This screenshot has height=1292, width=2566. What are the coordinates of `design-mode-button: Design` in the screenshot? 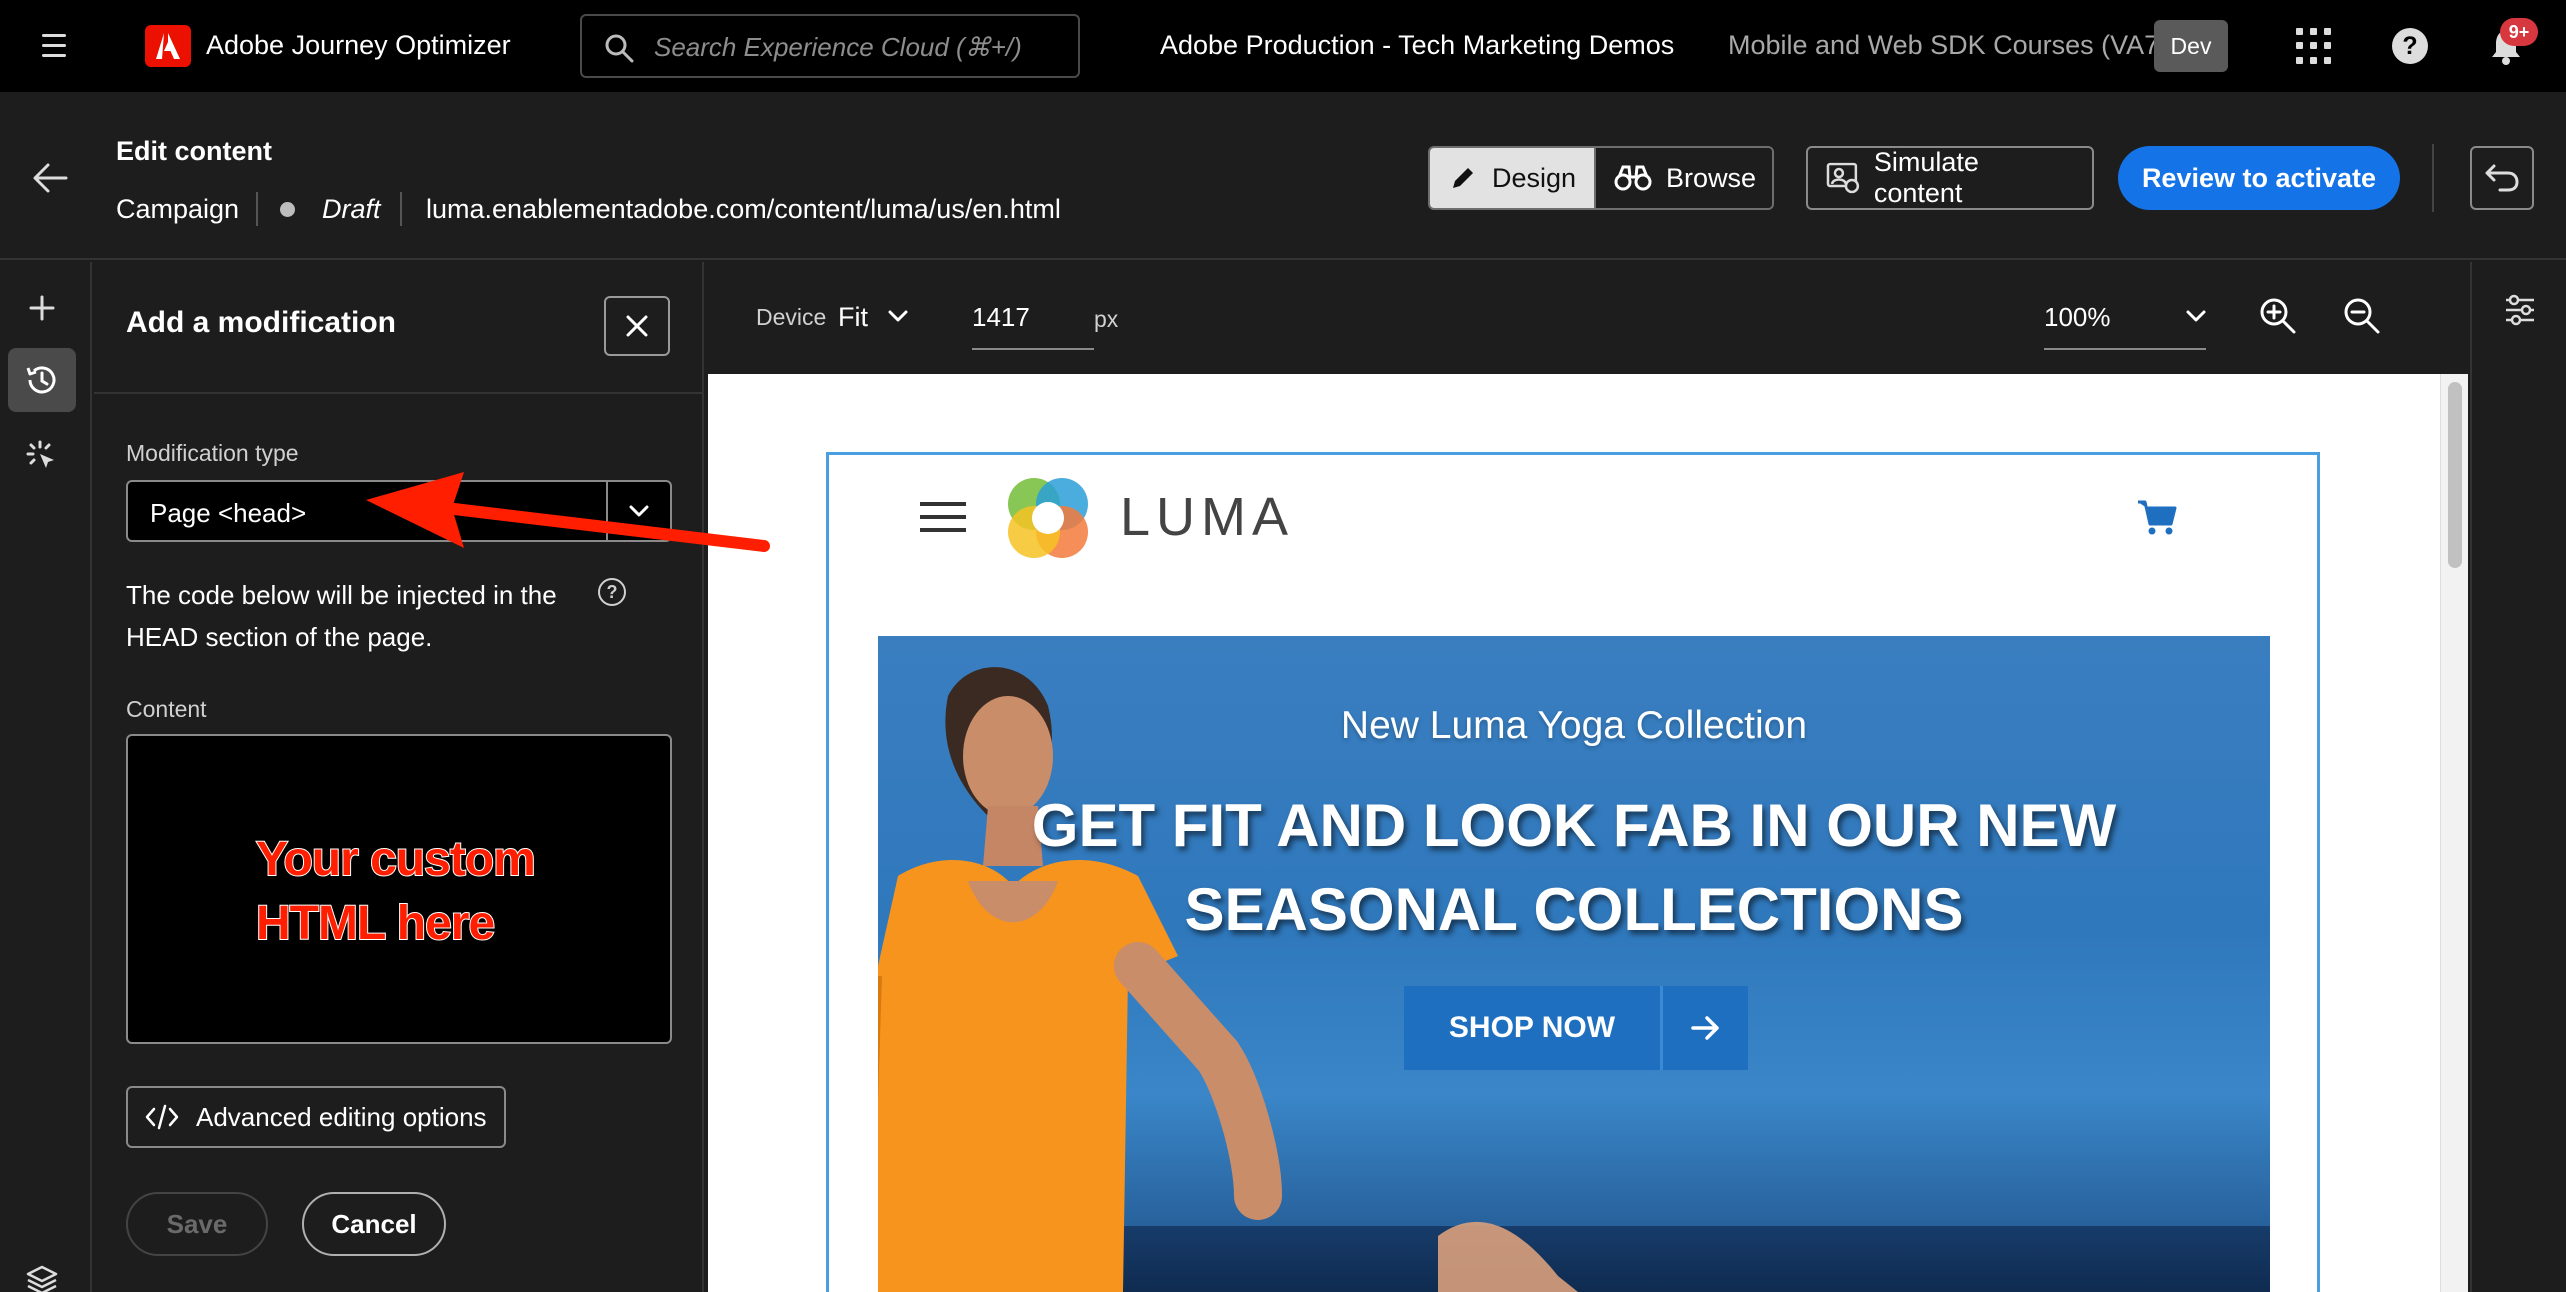 It's located at (1512, 178).